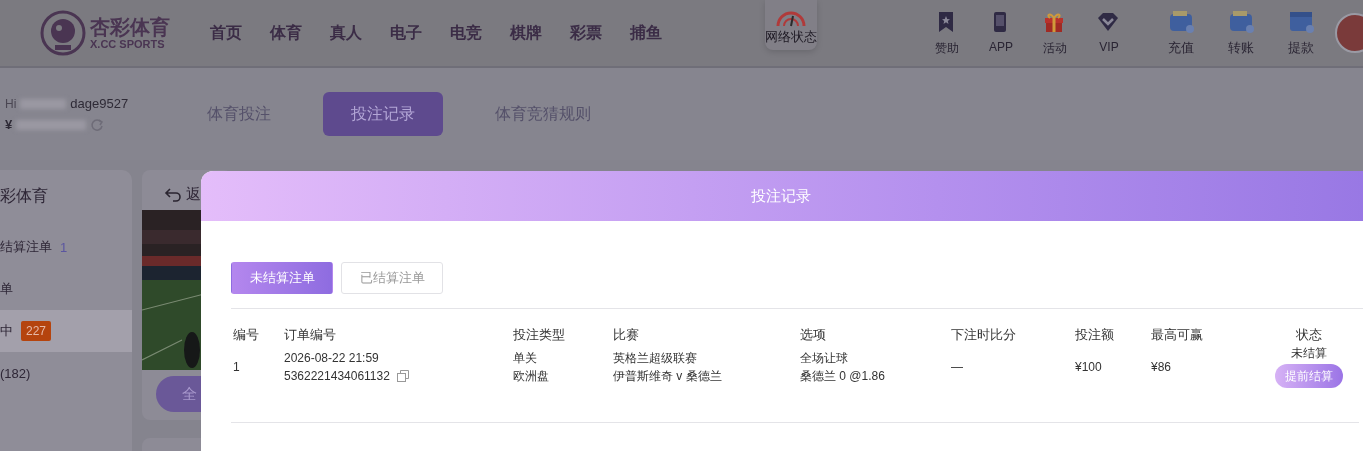 This screenshot has width=1363, height=451. Describe the element at coordinates (791, 25) in the screenshot. I see `network-status-button: 网络状态` at that location.